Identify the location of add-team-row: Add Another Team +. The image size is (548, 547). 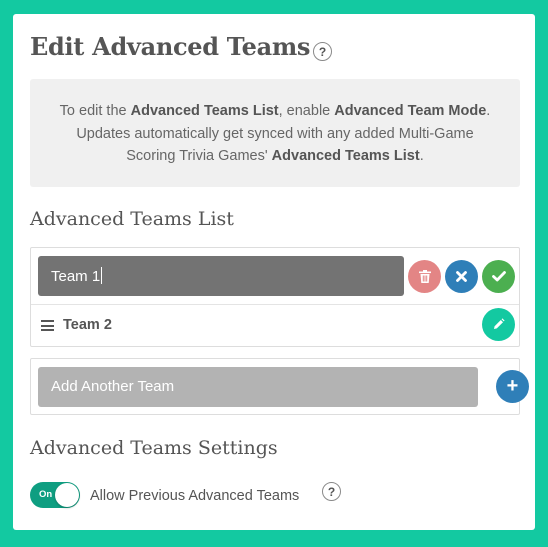
(279, 386).